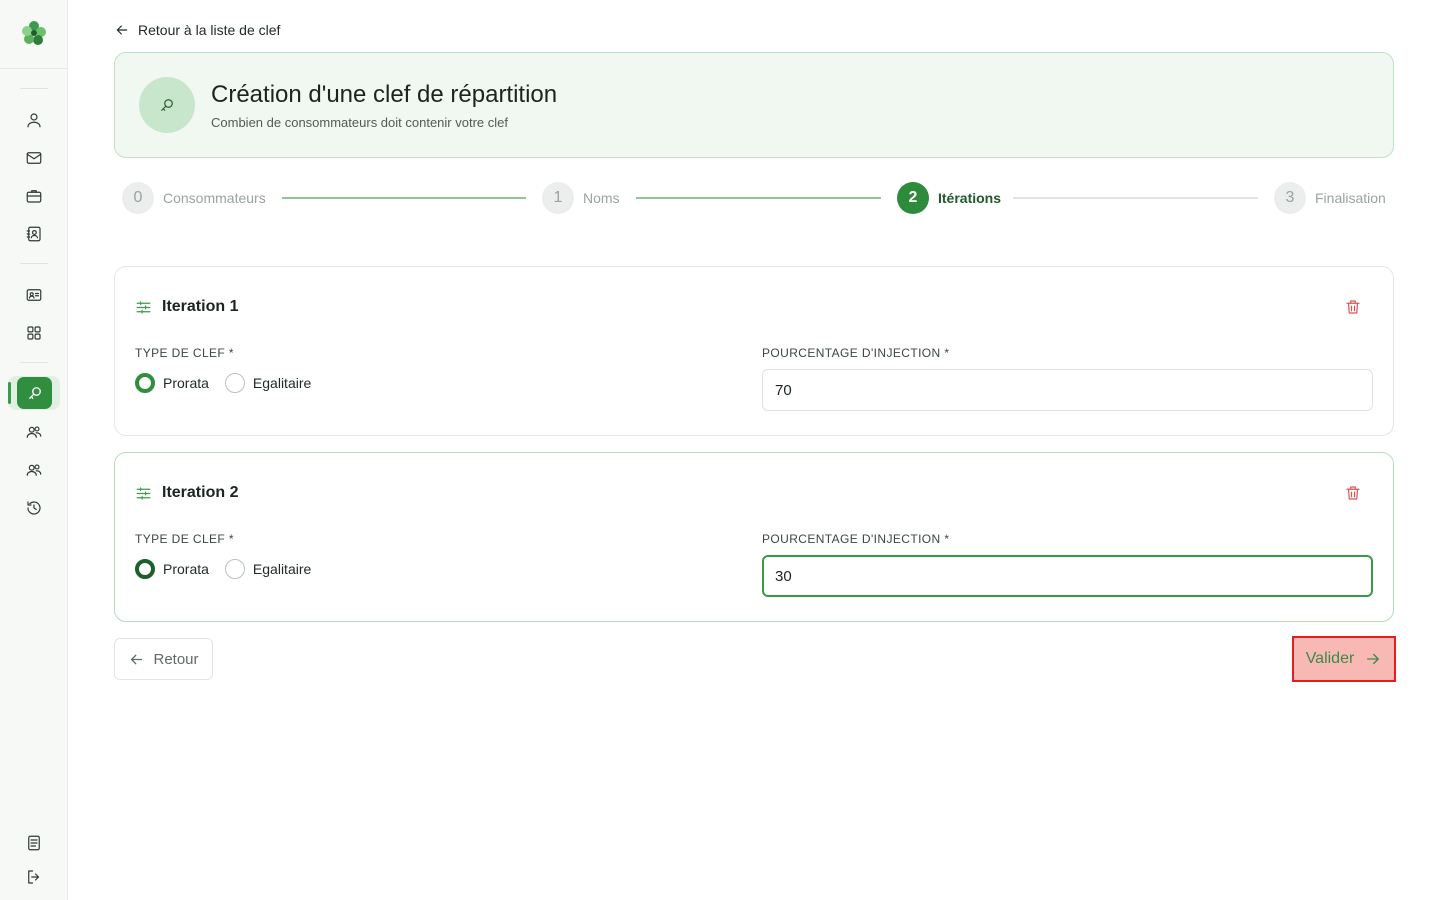 The image size is (1440, 900). I want to click on logout-icon, so click(34, 877).